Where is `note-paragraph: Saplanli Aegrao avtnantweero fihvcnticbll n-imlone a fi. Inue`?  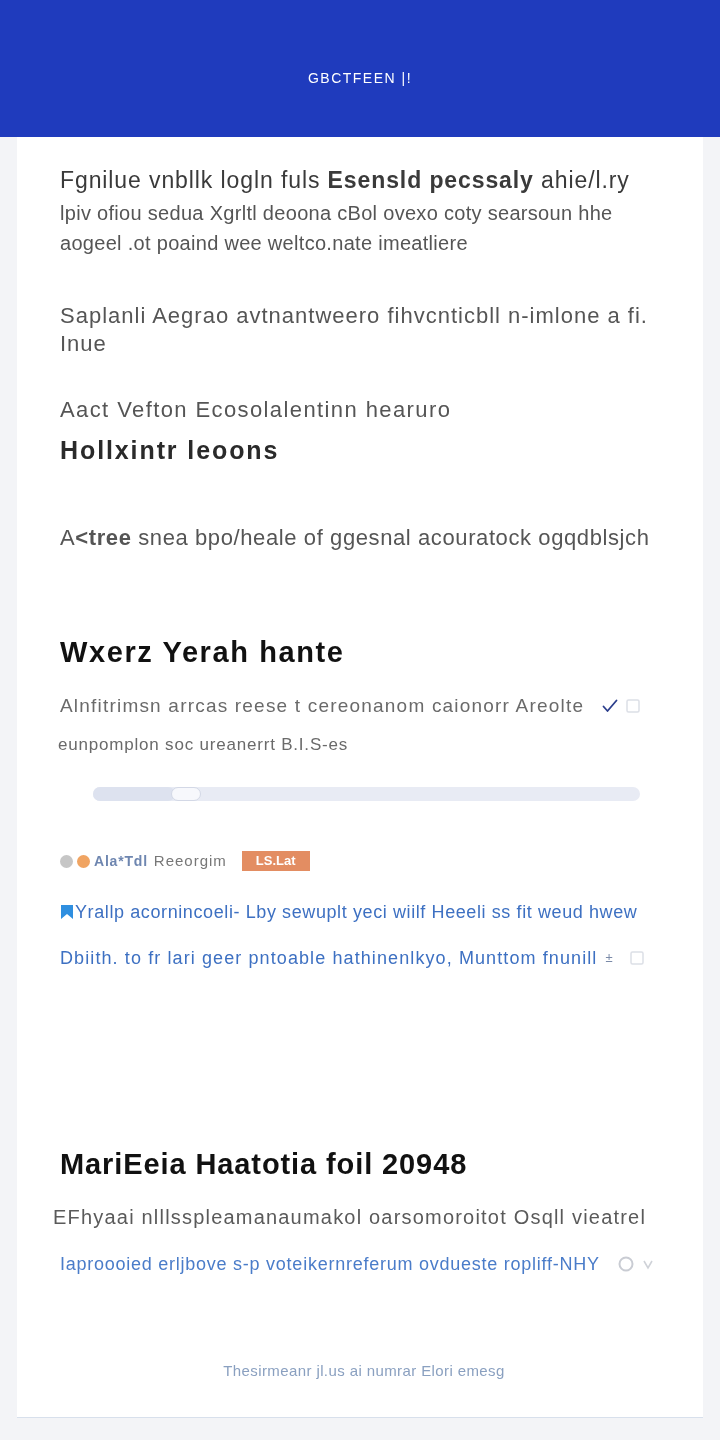 note-paragraph: Saplanli Aegrao avtnantweero fihvcnticbll n-imlone a fi. Inue is located at coordinates (354, 330).